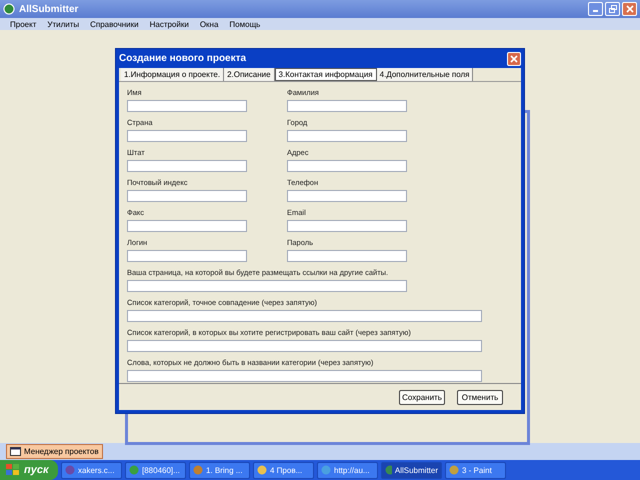 Image resolution: width=640 pixels, height=480 pixels. Describe the element at coordinates (13, 470) in the screenshot. I see `windows-logo-icon` at that location.